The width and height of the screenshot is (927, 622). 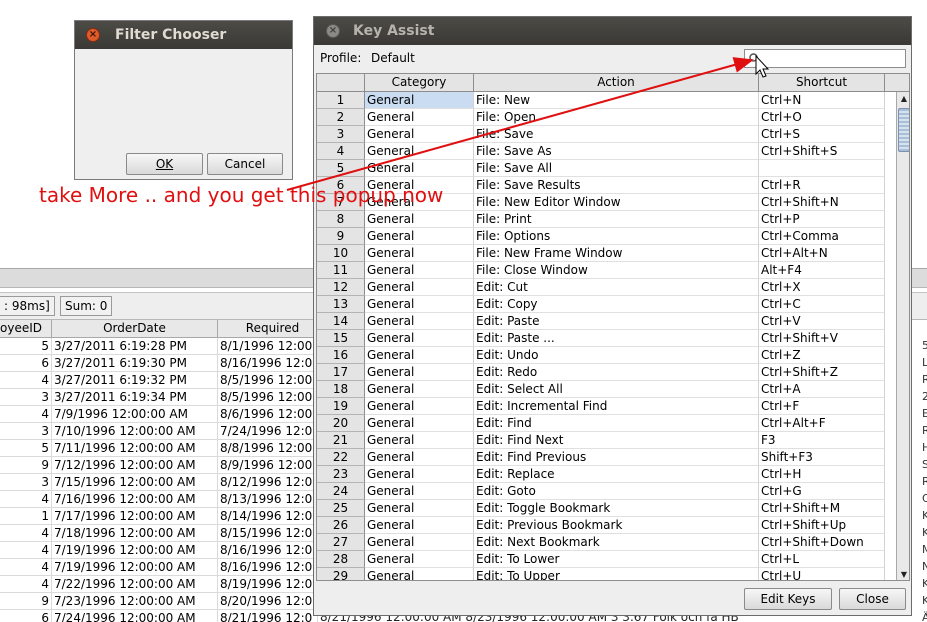 I want to click on cancel-button: Cancel, so click(x=245, y=164).